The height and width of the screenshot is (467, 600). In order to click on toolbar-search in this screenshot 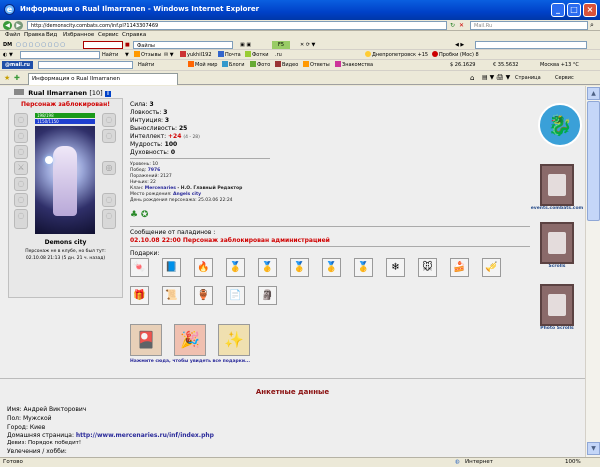, I will do `click(531, 45)`.